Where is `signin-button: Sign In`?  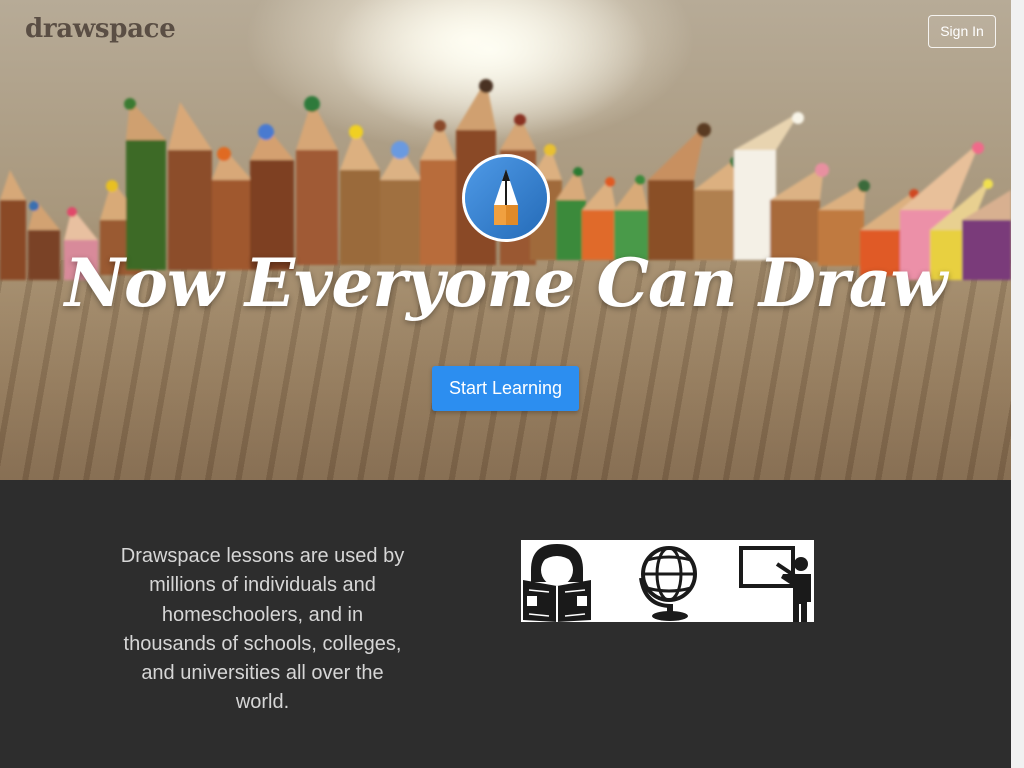
signin-button: Sign In is located at coordinates (962, 31).